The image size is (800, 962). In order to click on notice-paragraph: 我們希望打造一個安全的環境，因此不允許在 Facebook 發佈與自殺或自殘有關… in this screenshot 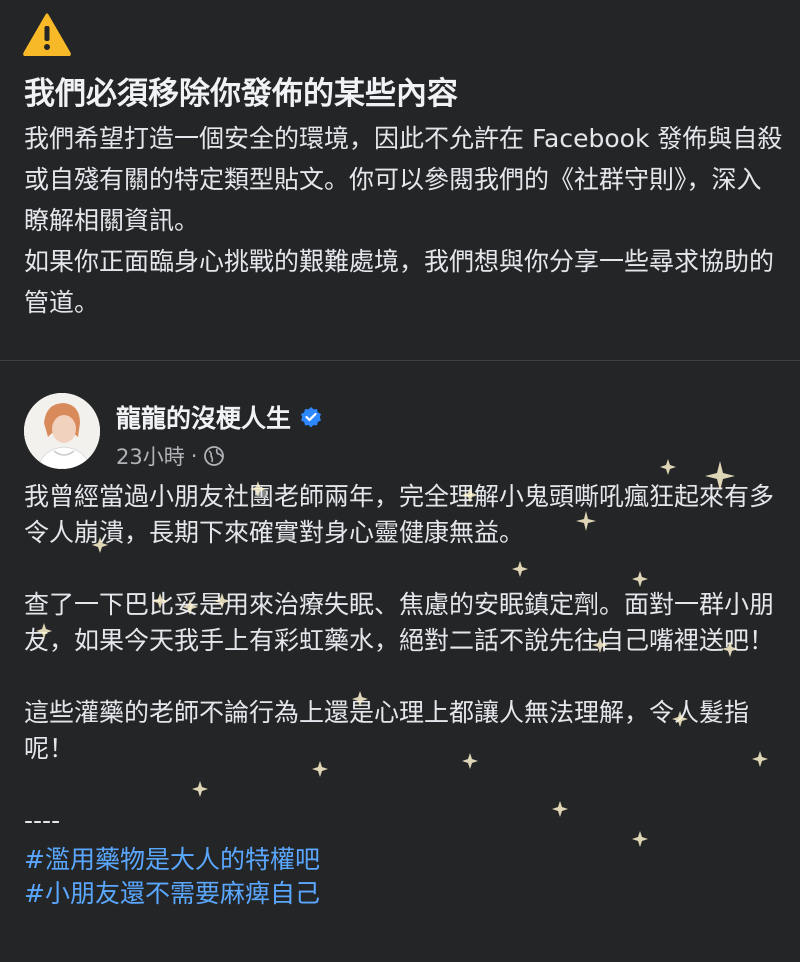, I will do `click(403, 179)`.